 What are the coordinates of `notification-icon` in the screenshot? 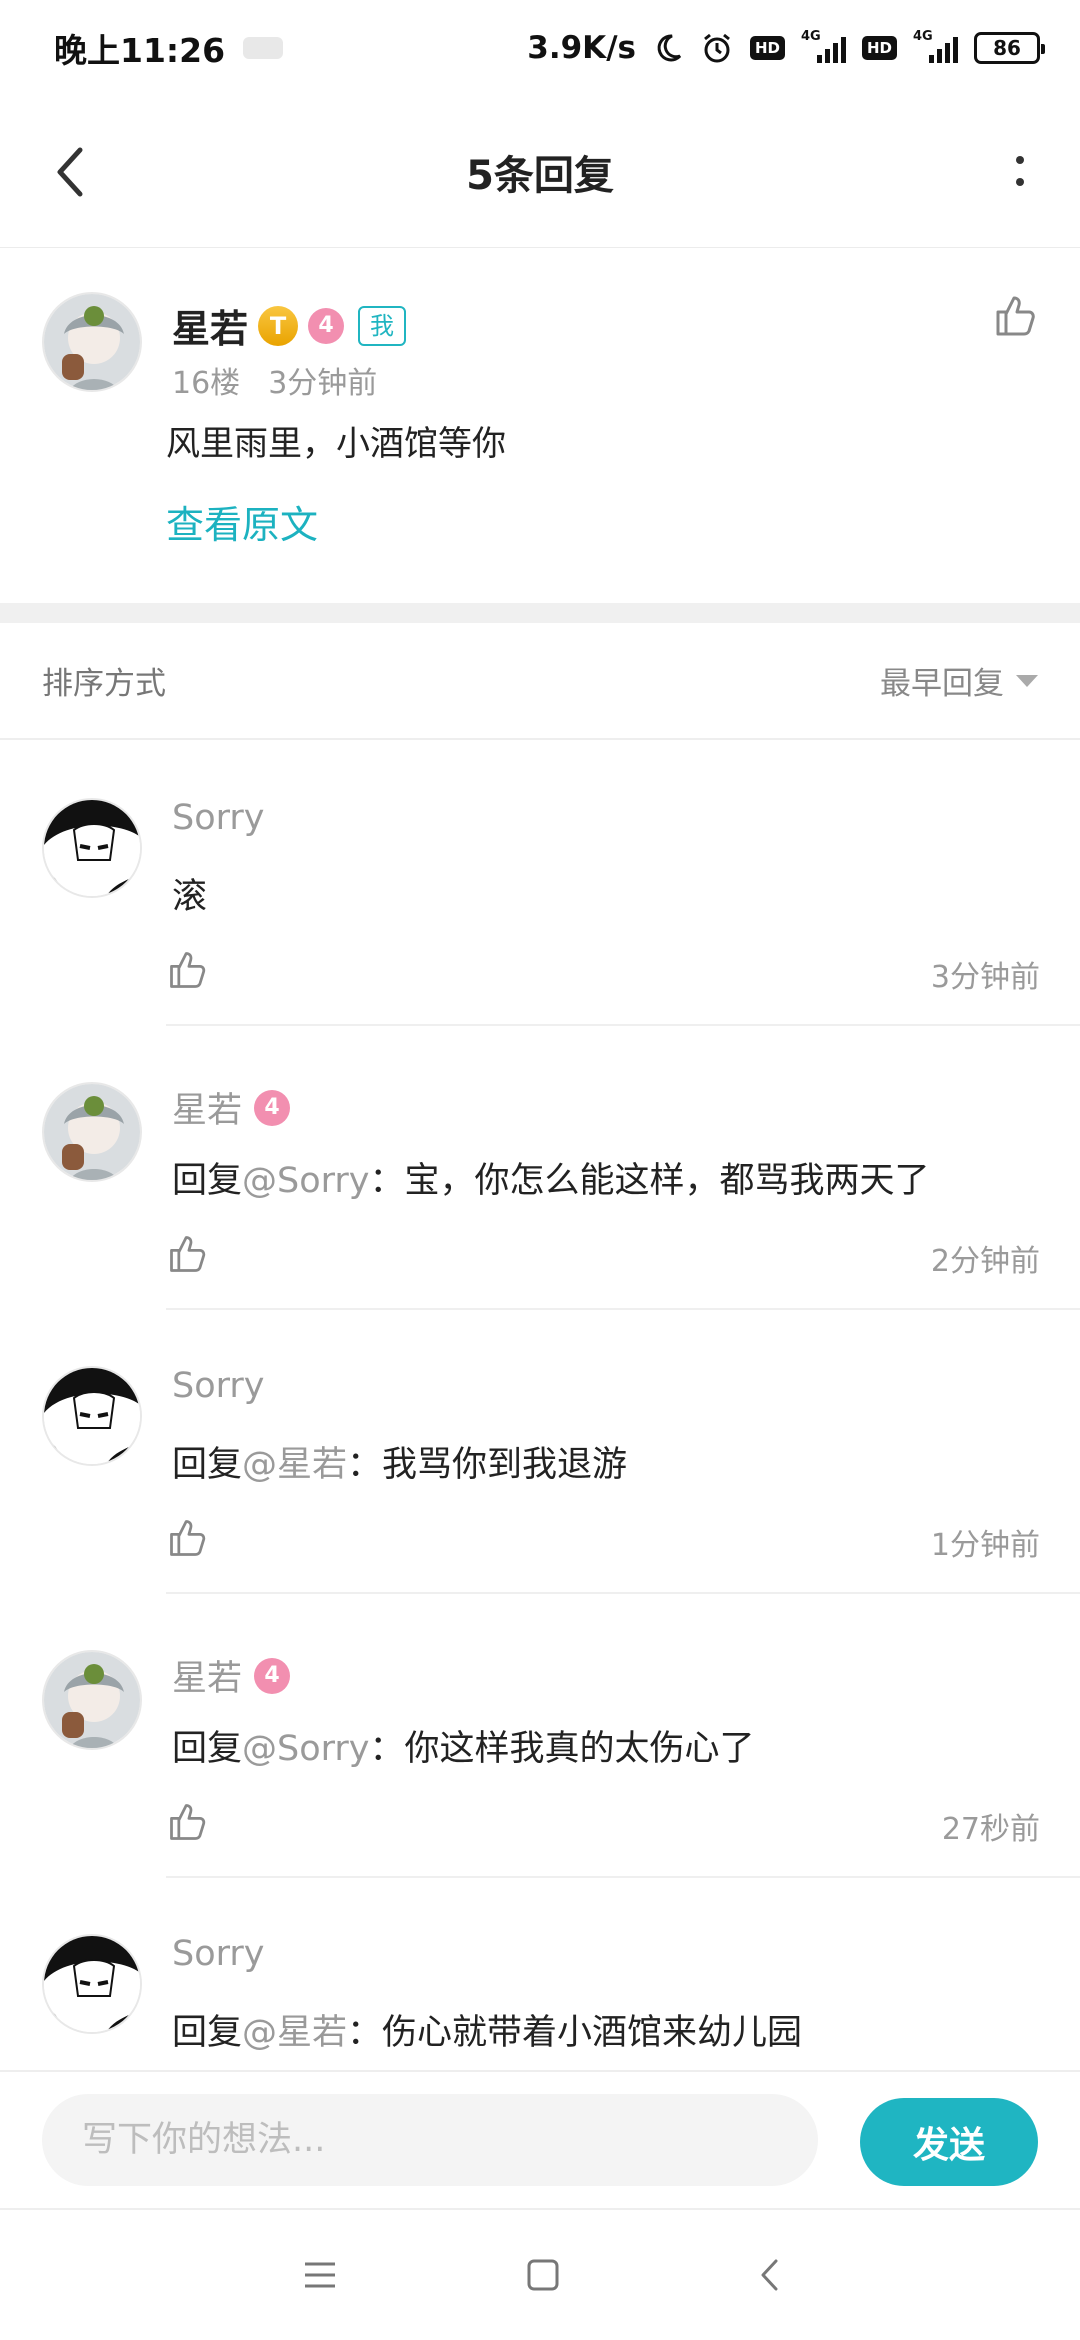 It's located at (263, 48).